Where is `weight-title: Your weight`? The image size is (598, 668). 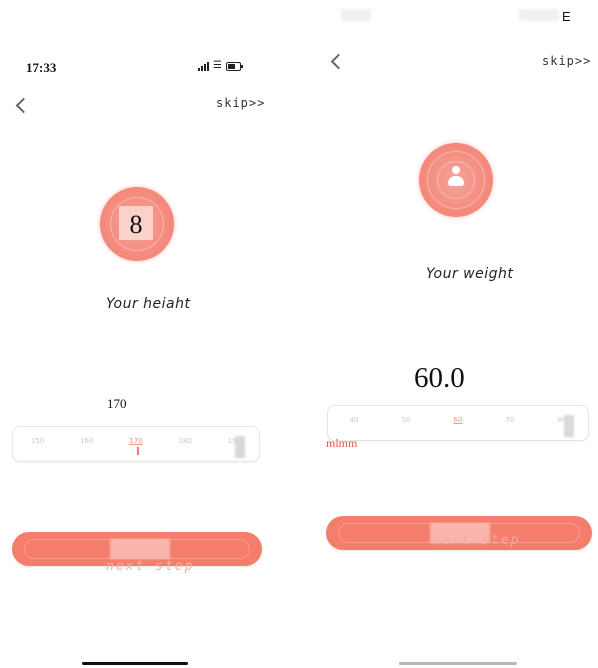
weight-title: Your weight is located at coordinates (470, 274).